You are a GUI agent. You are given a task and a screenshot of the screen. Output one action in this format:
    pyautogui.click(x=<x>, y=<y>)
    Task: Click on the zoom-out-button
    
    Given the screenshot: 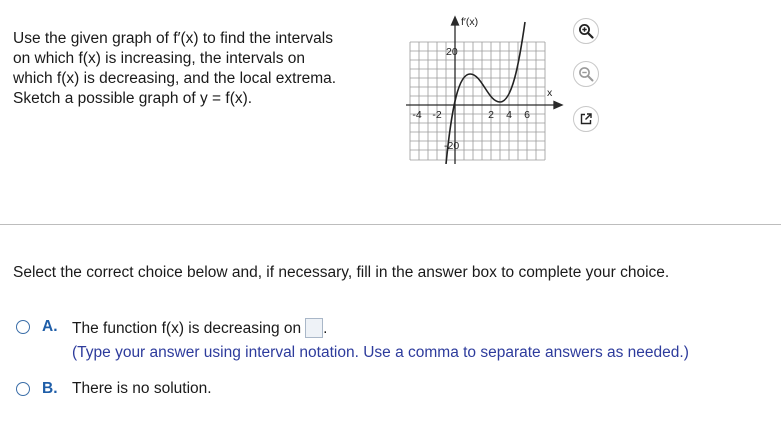 What is the action you would take?
    pyautogui.click(x=586, y=74)
    